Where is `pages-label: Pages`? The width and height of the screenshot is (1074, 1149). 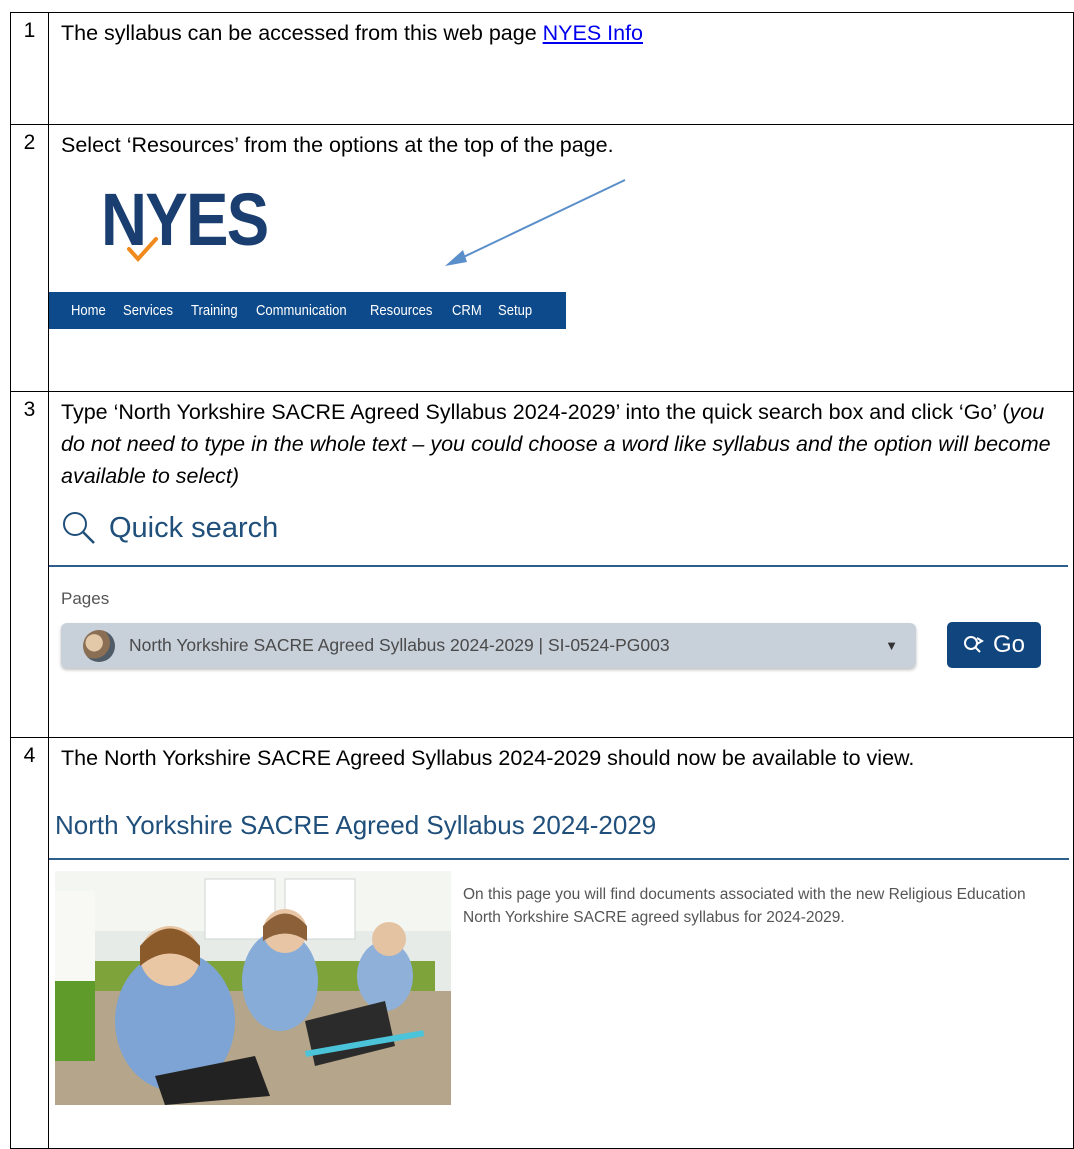
pages-label: Pages is located at coordinates (85, 598).